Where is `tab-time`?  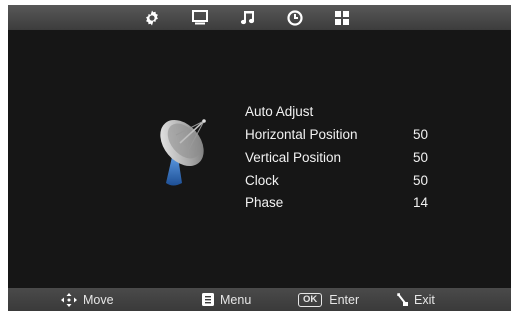 tab-time is located at coordinates (295, 17).